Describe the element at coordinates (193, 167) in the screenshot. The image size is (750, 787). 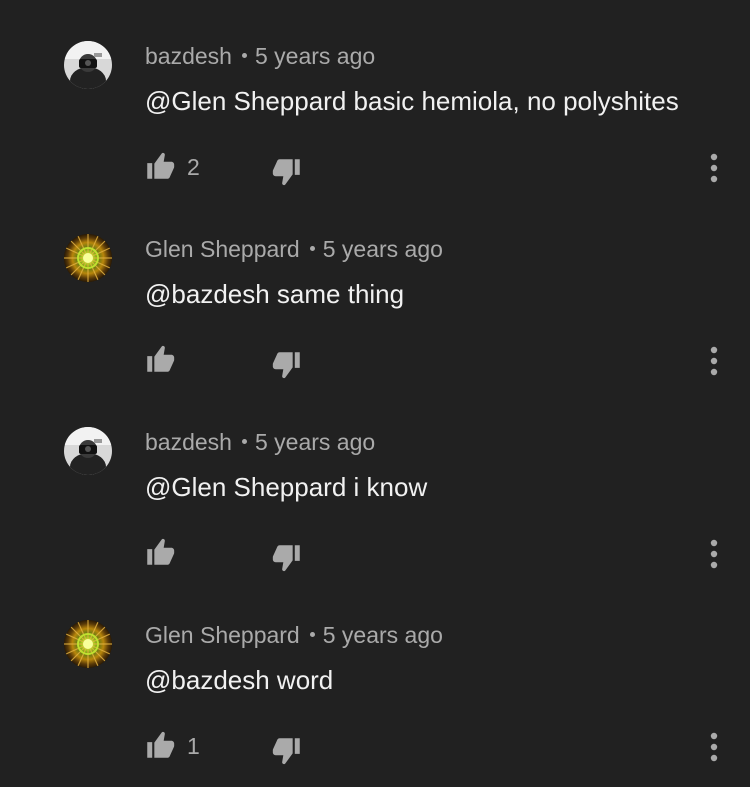
I see `like-count: 2` at that location.